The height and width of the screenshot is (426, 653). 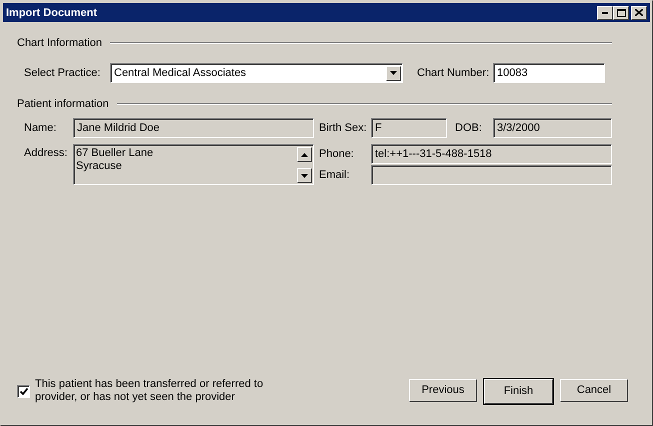 I want to click on close-icon, so click(x=639, y=12).